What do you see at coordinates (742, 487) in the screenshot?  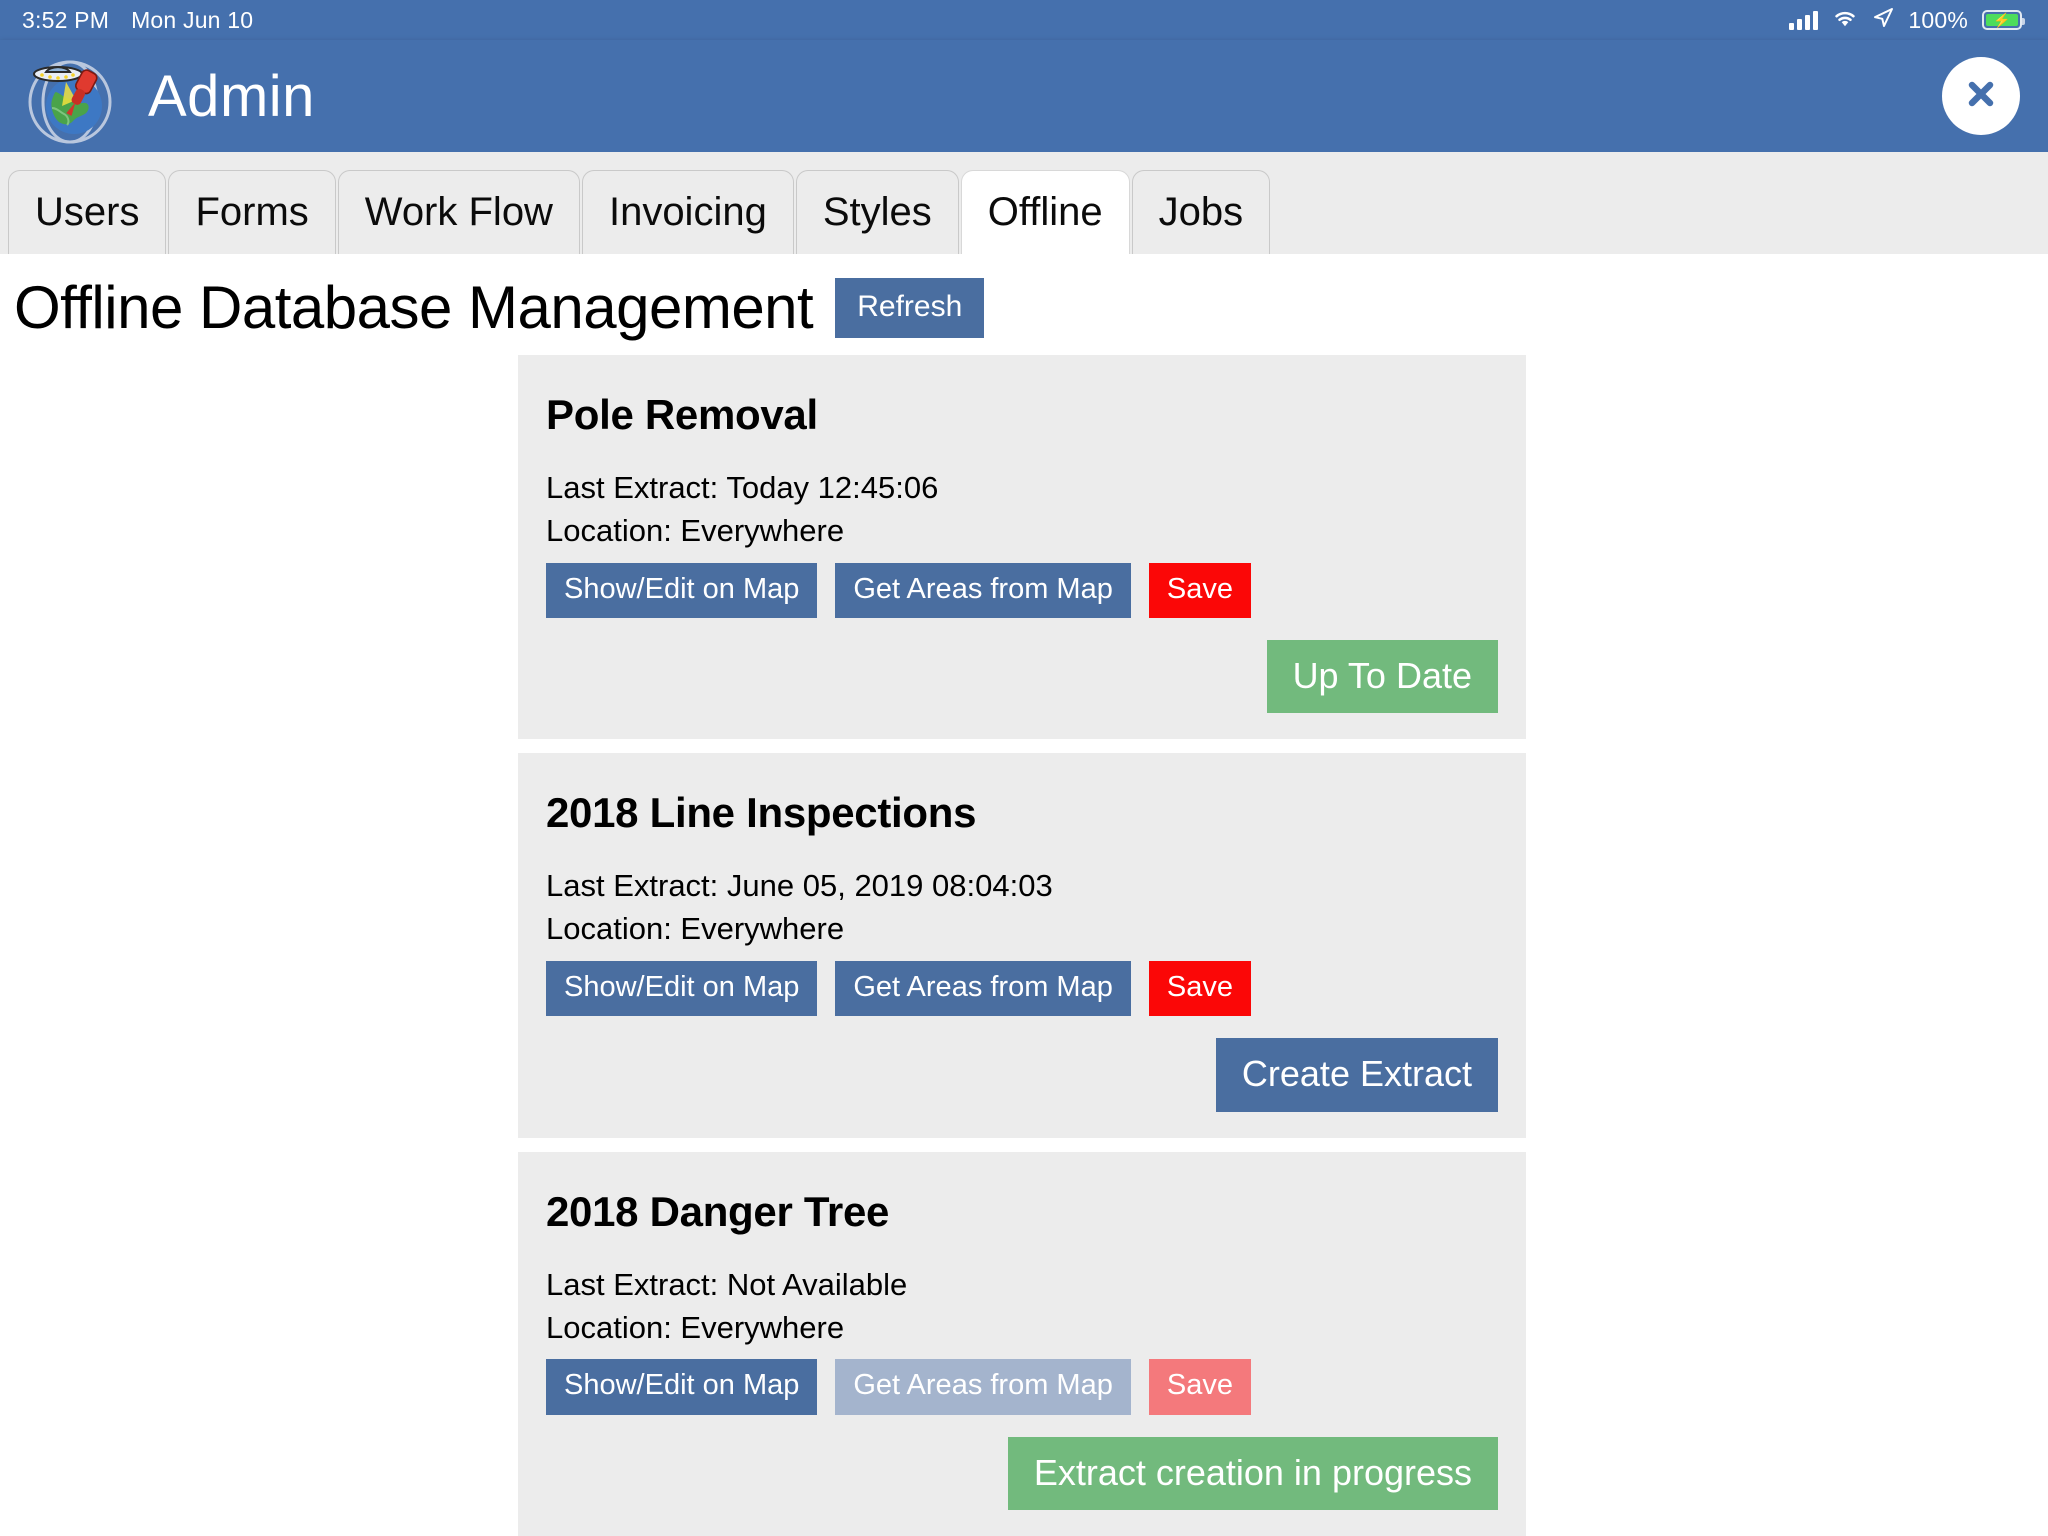 I see `last-extract-label: Last Extract: Today 12:45:06` at bounding box center [742, 487].